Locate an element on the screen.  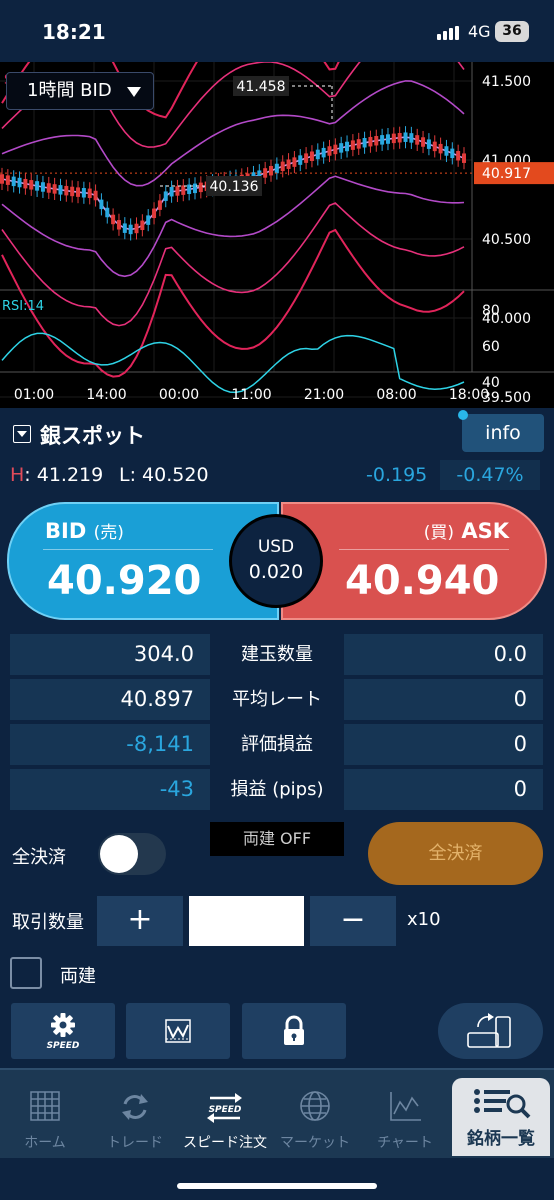
row-label: 建玉数量 is located at coordinates (277, 654).